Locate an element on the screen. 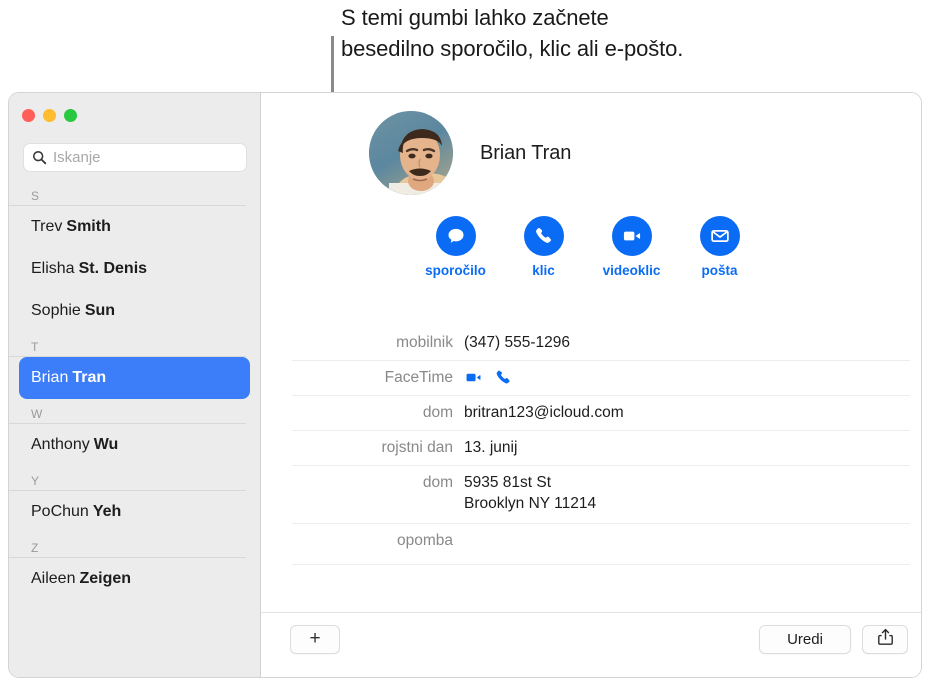  field-value: 5935 81st St Brooklyn NY 11214 is located at coordinates (530, 493).